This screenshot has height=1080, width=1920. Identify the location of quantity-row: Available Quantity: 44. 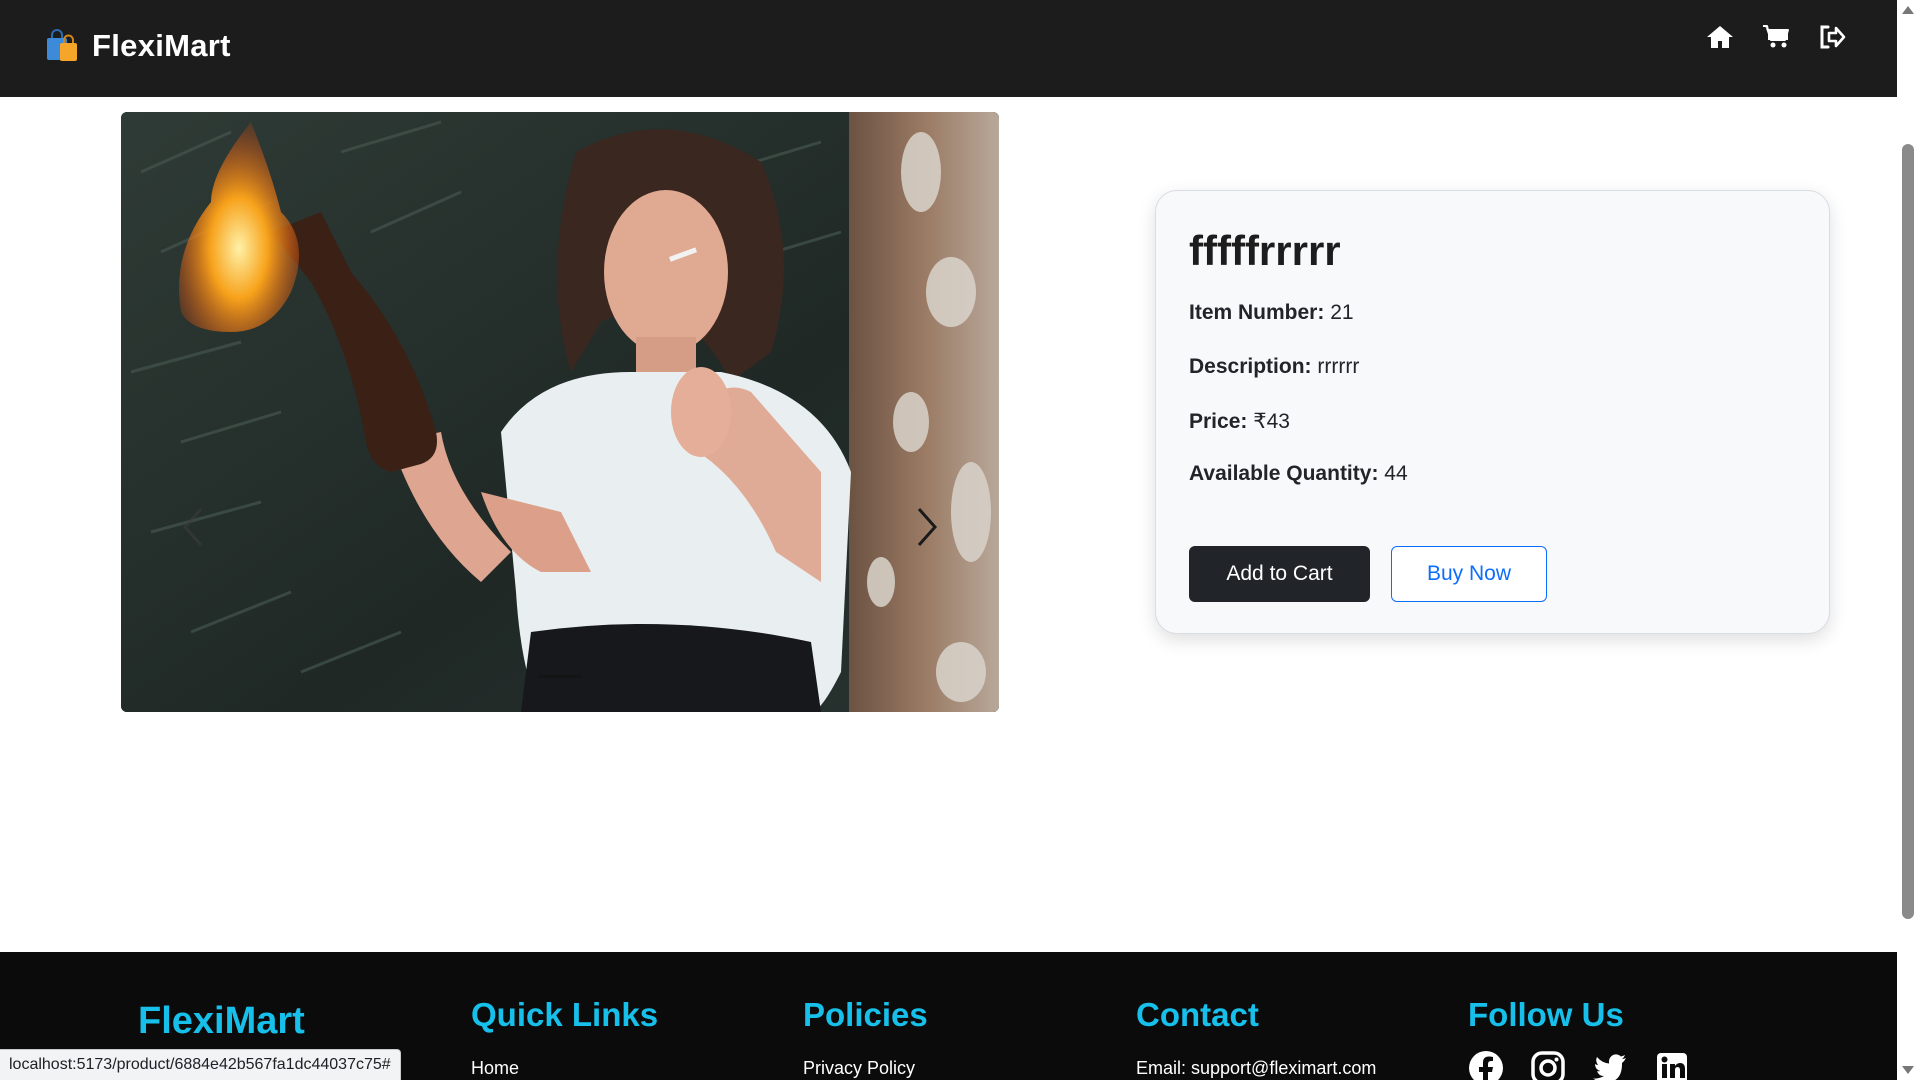
(1298, 474).